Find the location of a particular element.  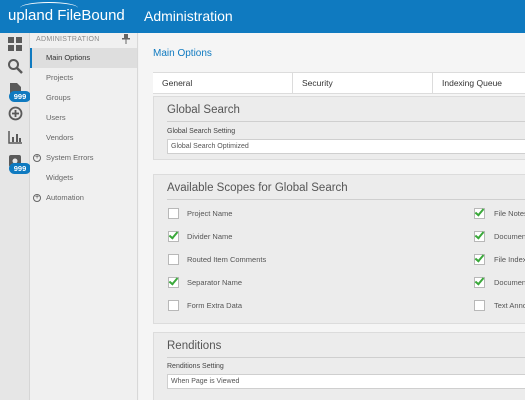

add-circle-icon is located at coordinates (15, 114).